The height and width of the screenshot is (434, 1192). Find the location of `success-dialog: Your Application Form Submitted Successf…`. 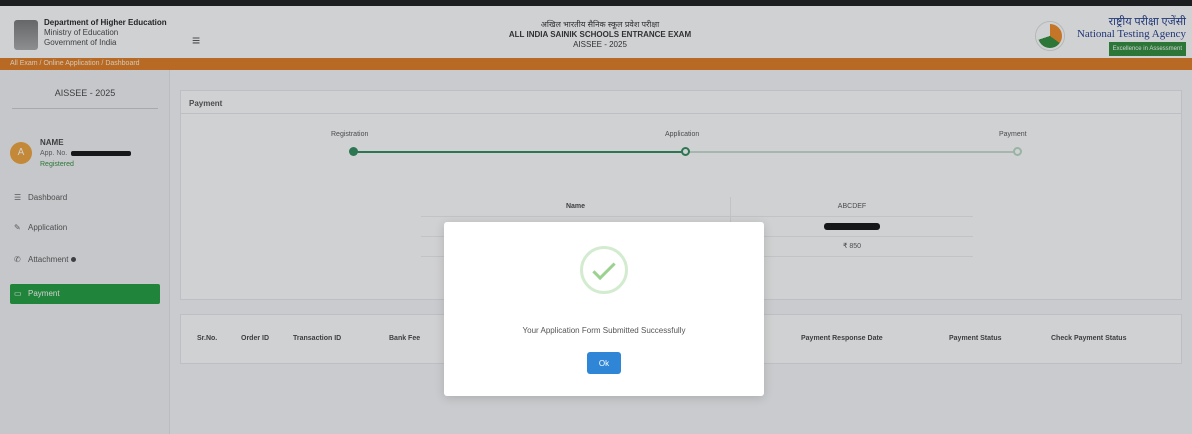

success-dialog: Your Application Form Submitted Successf… is located at coordinates (604, 309).